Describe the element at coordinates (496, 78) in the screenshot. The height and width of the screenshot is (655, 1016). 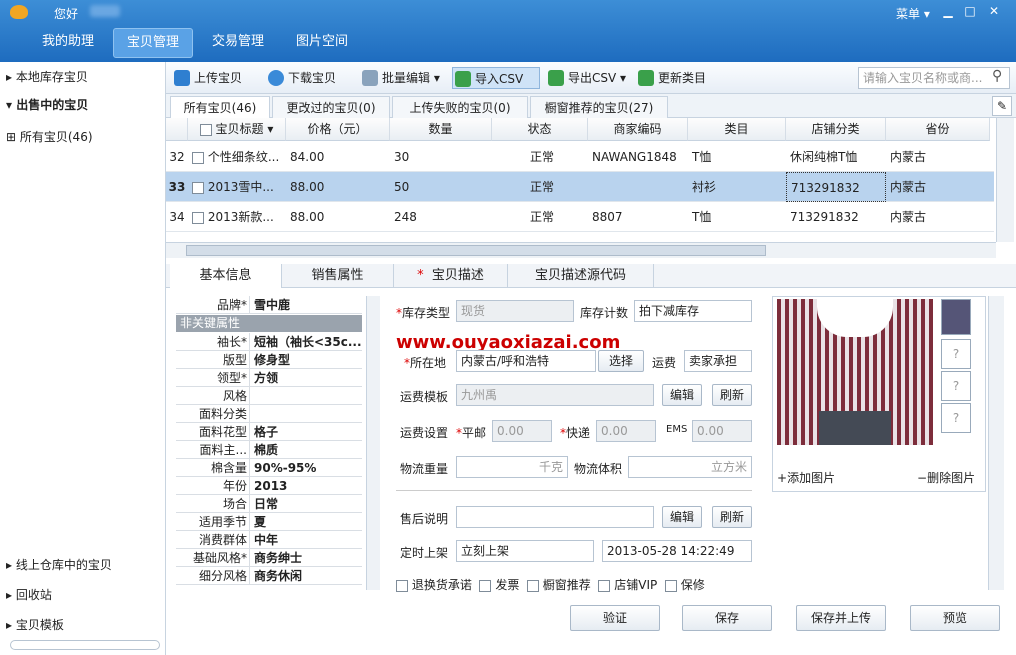
I see `import-csv-button: 导入CSV` at that location.